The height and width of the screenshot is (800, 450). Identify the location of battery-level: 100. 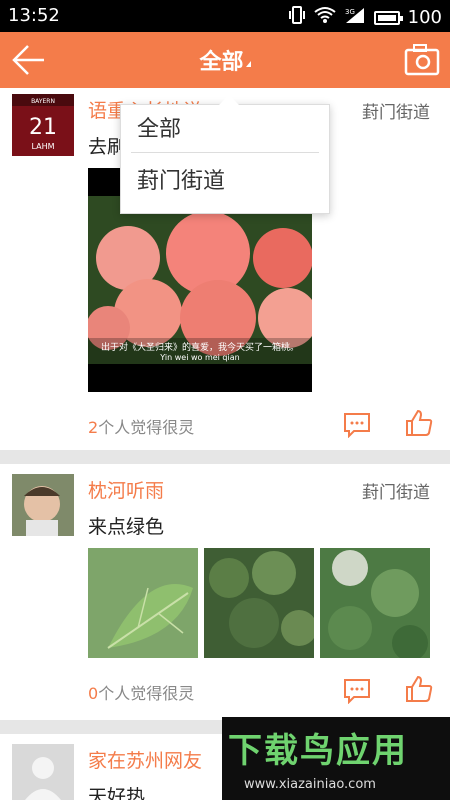
(424, 17).